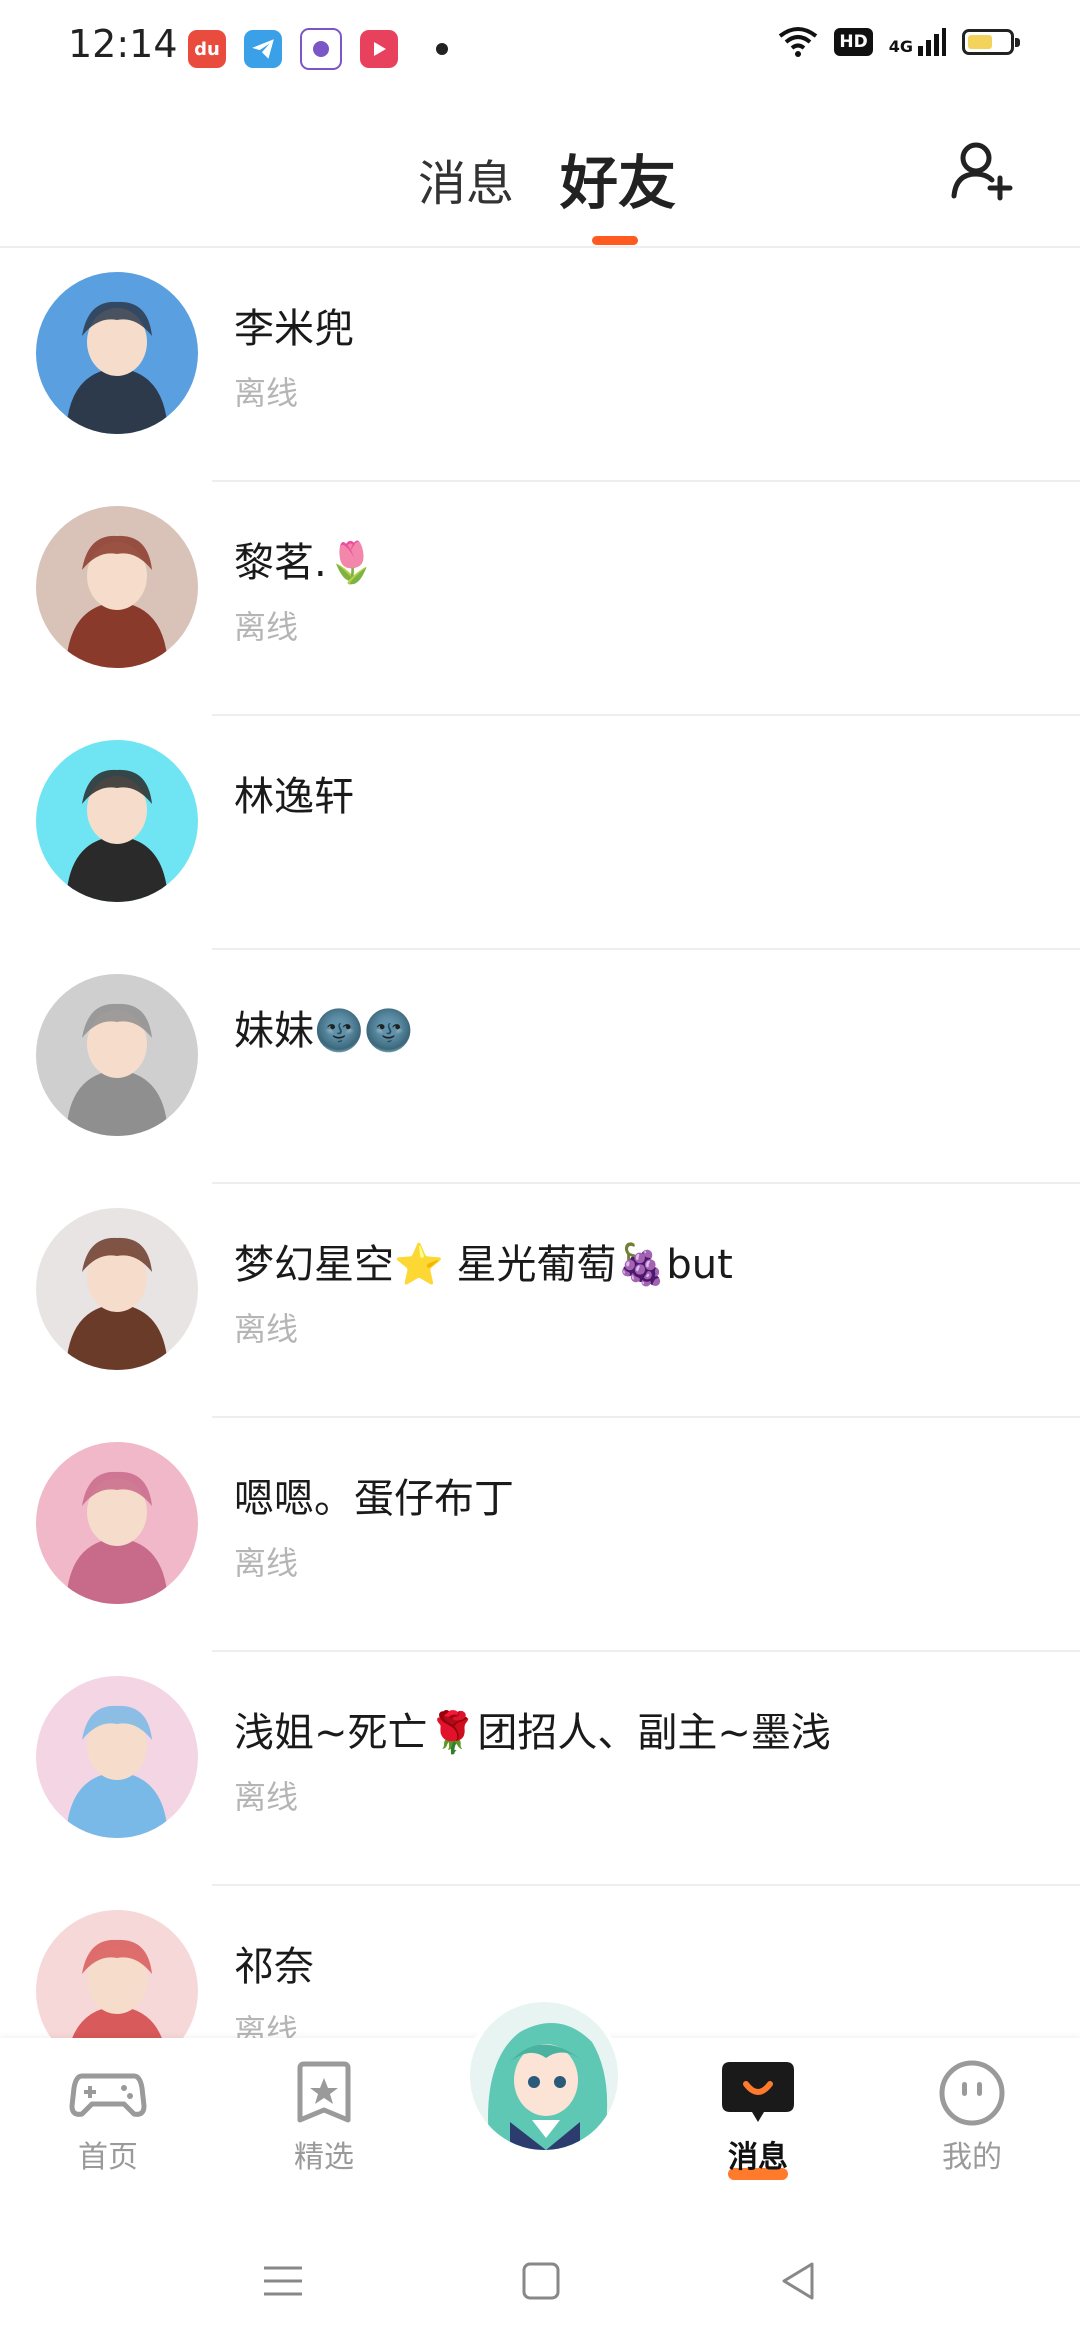 This screenshot has height=2340, width=1080. I want to click on tab-friends: 好友, so click(618, 178).